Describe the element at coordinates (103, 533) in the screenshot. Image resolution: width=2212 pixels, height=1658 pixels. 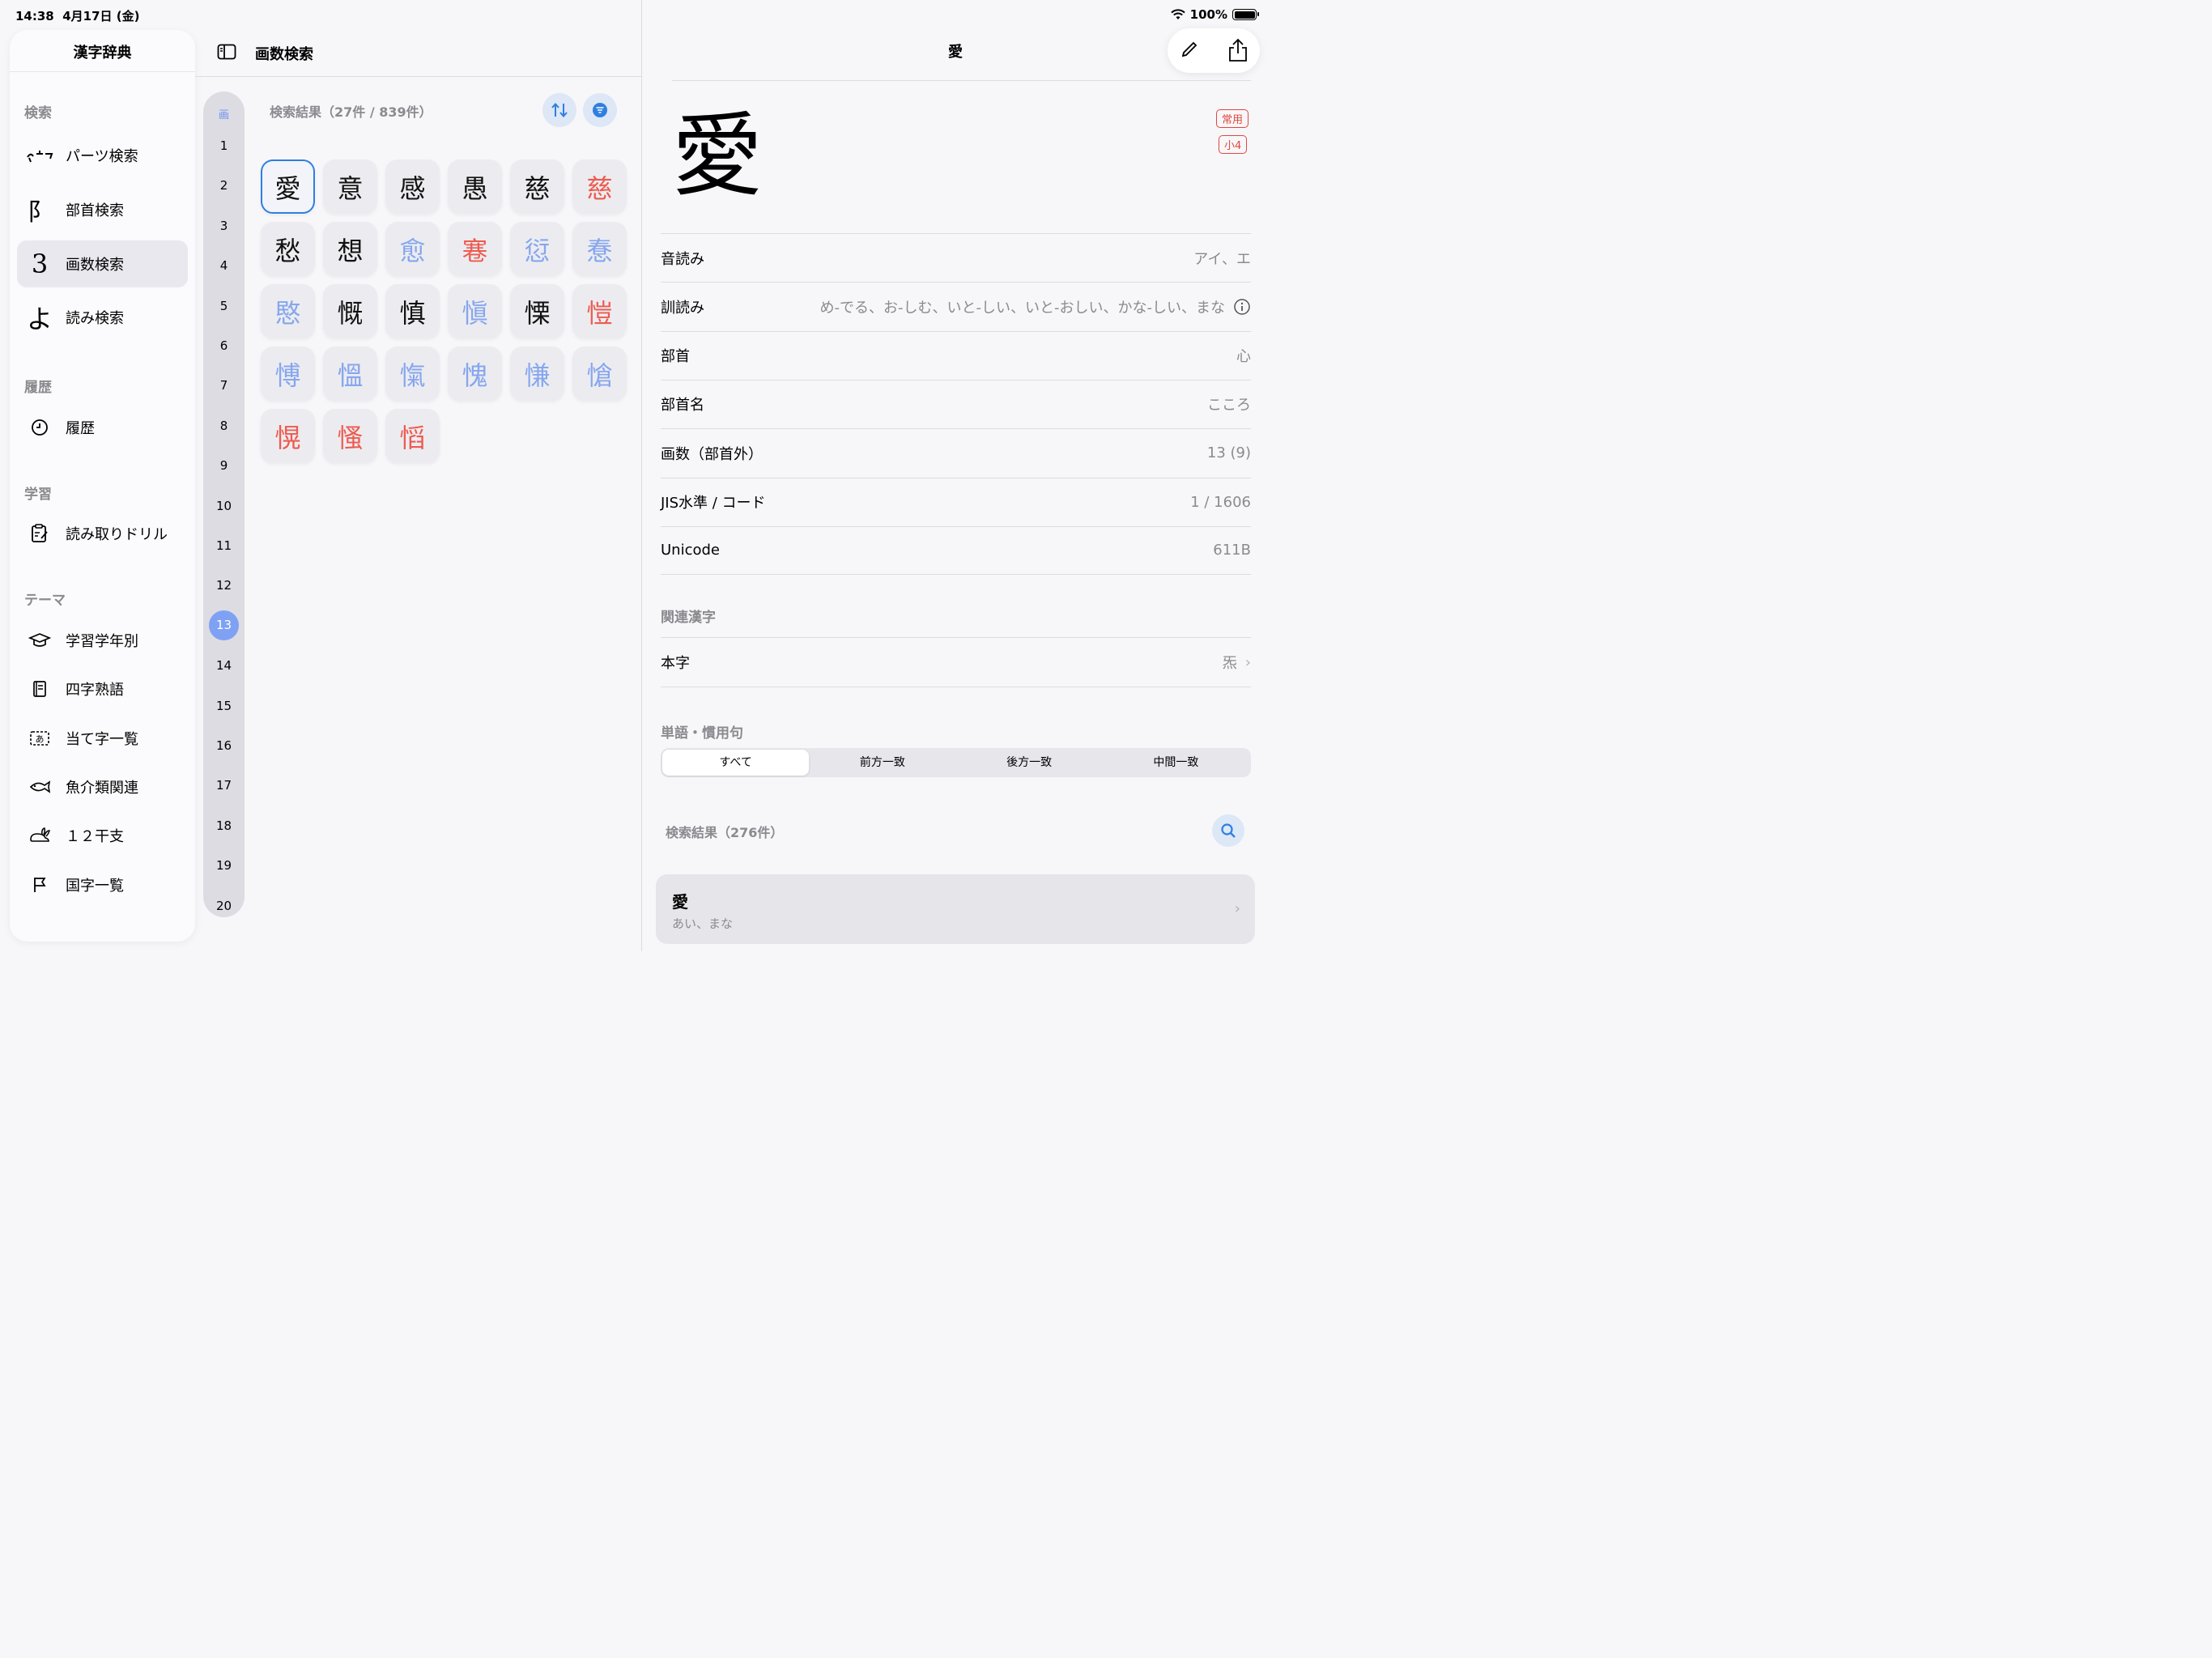
I see `sidebar-item-reading-drill: 読み取りドリル` at that location.